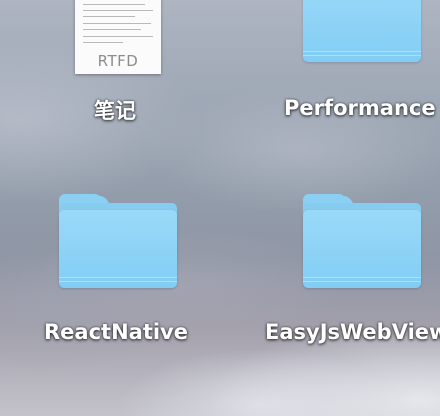  I want to click on file-type-badge: RTFD, so click(118, 61).